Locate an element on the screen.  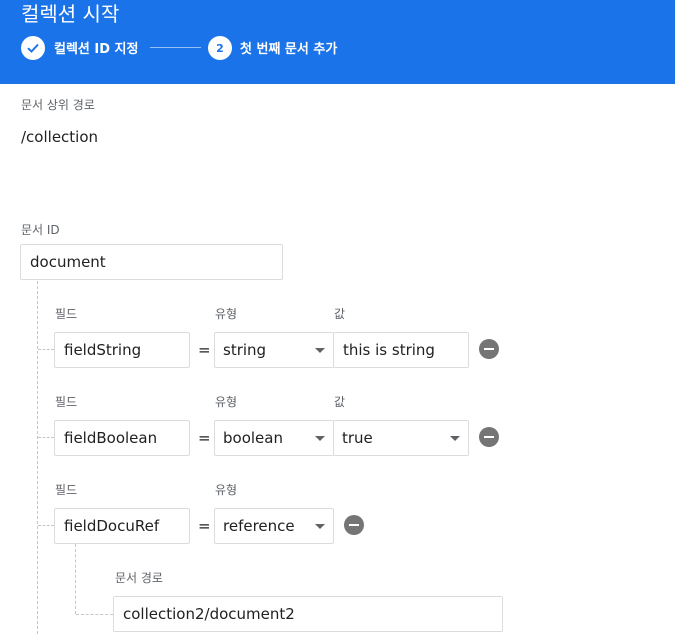
step-connector is located at coordinates (175, 47).